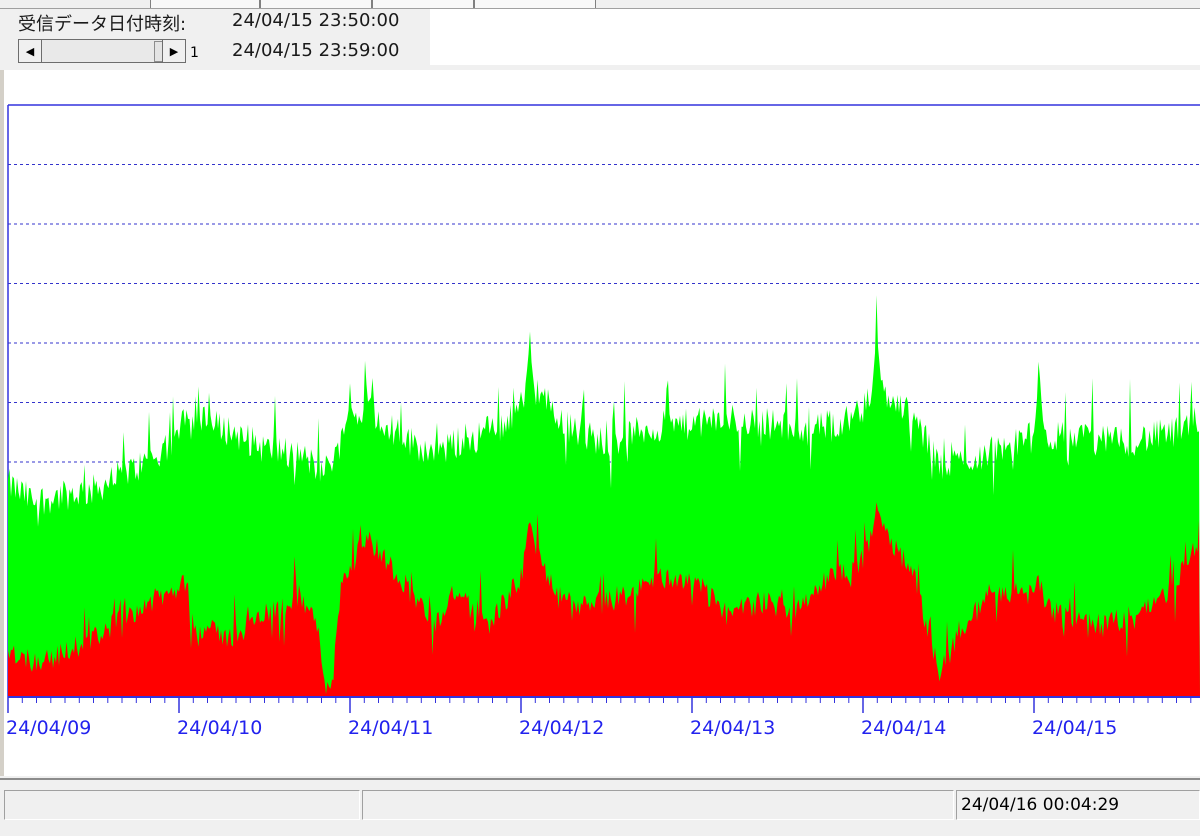 This screenshot has height=836, width=1200. I want to click on x-tick-label: 24/04/10, so click(219, 728).